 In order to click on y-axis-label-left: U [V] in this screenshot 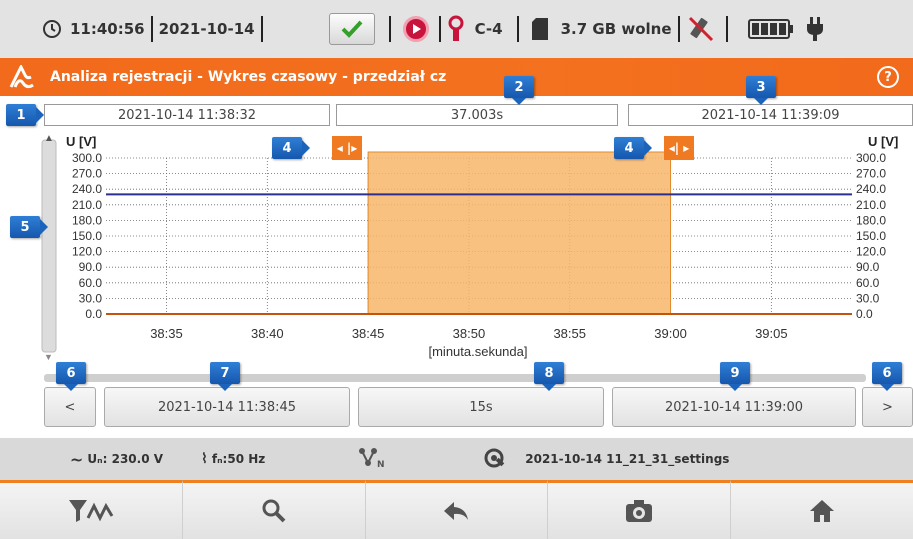, I will do `click(81, 141)`.